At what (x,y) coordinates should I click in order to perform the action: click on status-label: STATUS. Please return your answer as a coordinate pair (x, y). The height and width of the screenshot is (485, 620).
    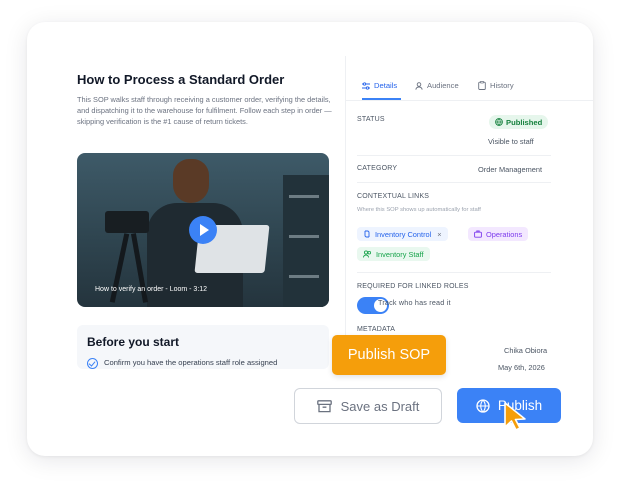
    Looking at the image, I should click on (371, 119).